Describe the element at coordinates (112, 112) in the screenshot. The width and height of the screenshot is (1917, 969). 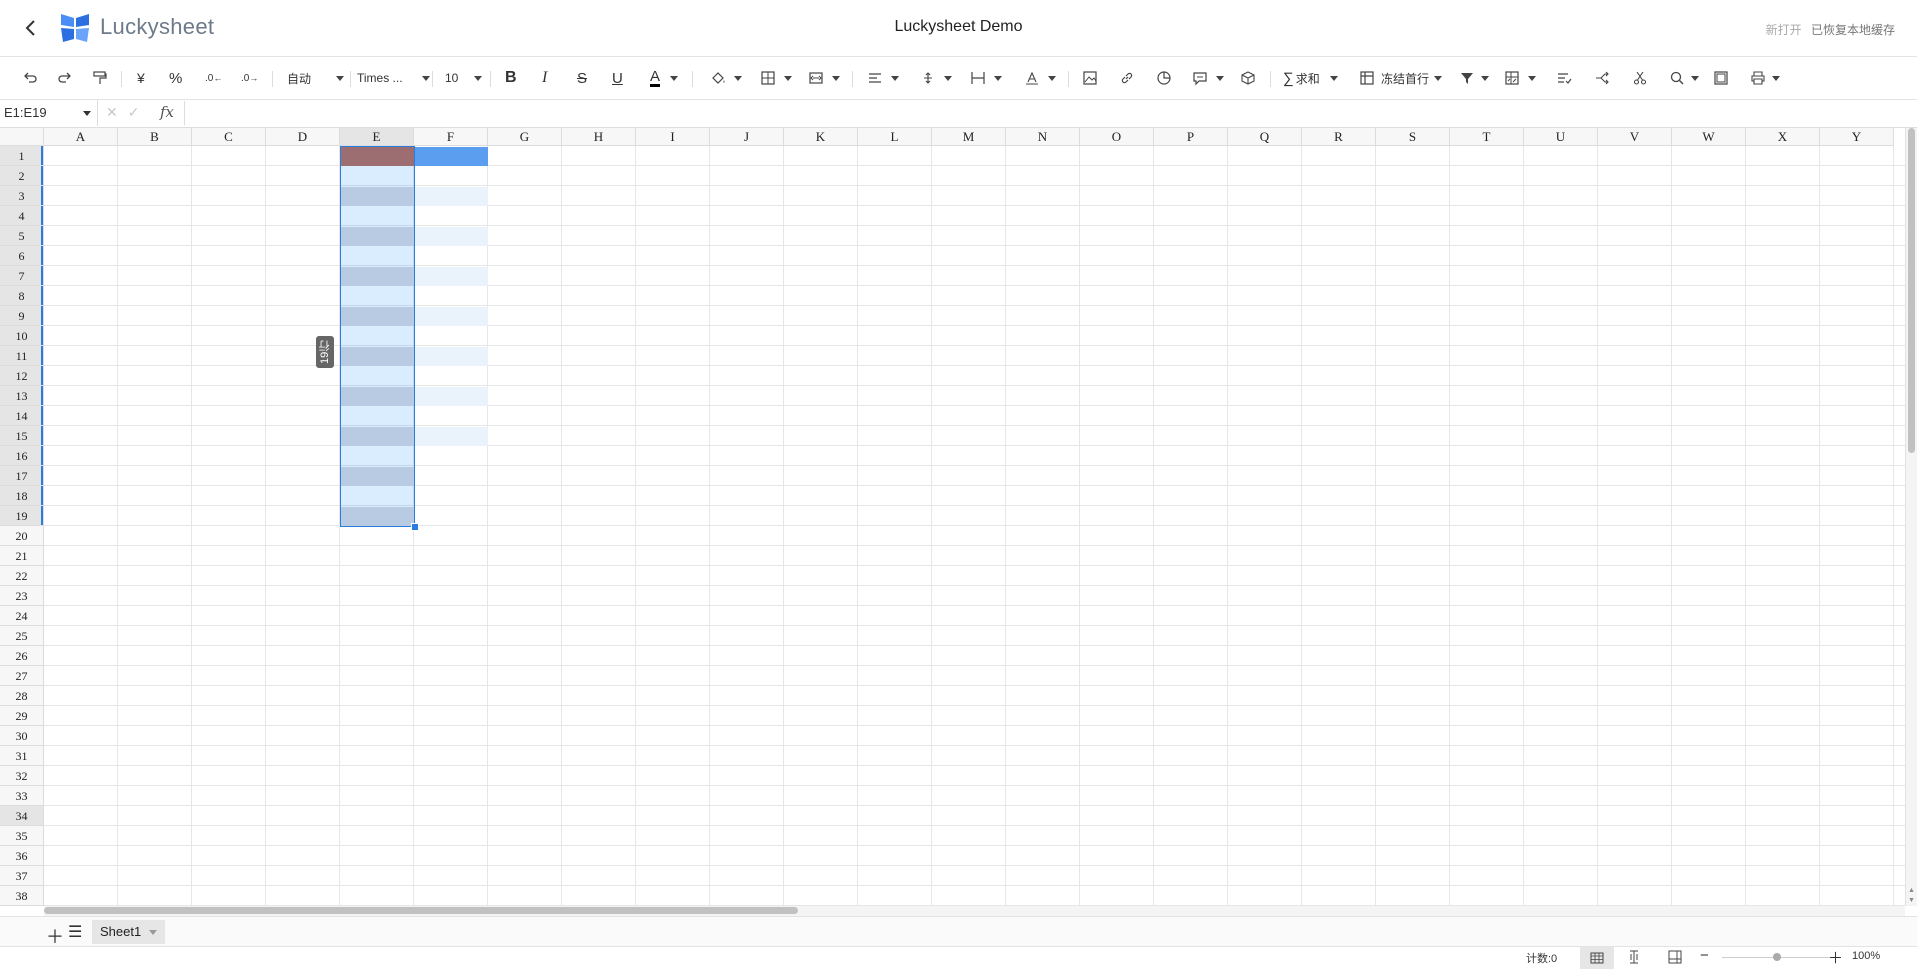
I see `cancel-formula-icon: ✕` at that location.